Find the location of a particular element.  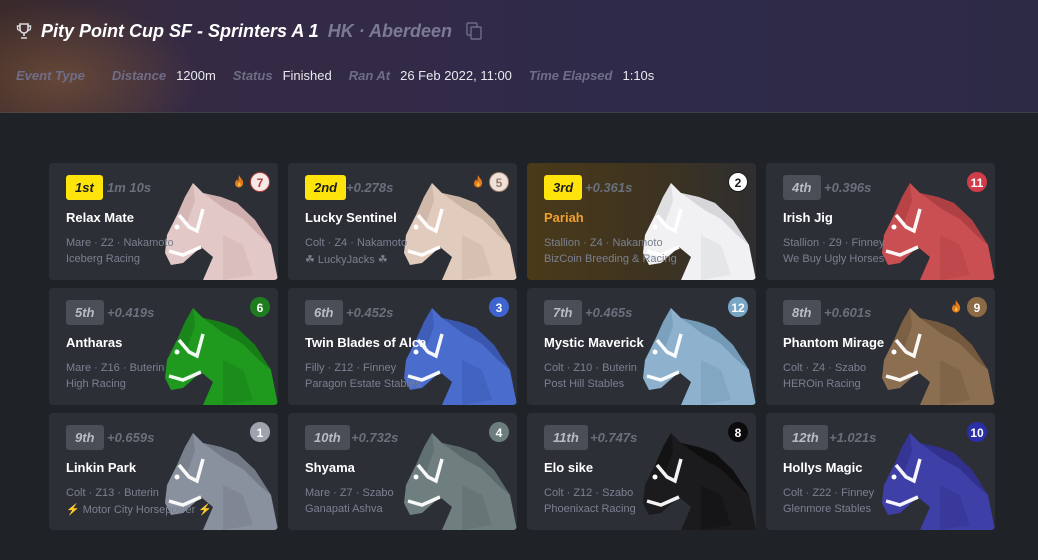

ran-at-value: 26 Feb 2022, 11:00 is located at coordinates (456, 75).